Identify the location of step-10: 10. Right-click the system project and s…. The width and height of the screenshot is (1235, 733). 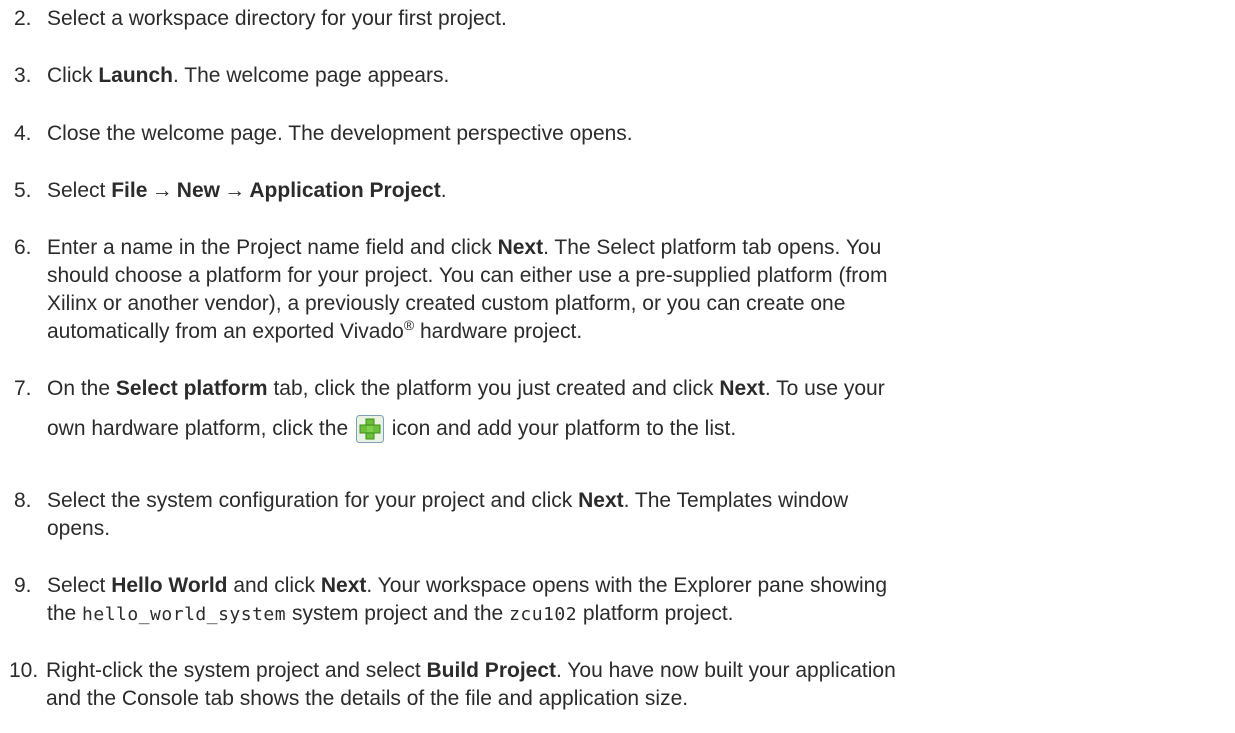
(614, 685).